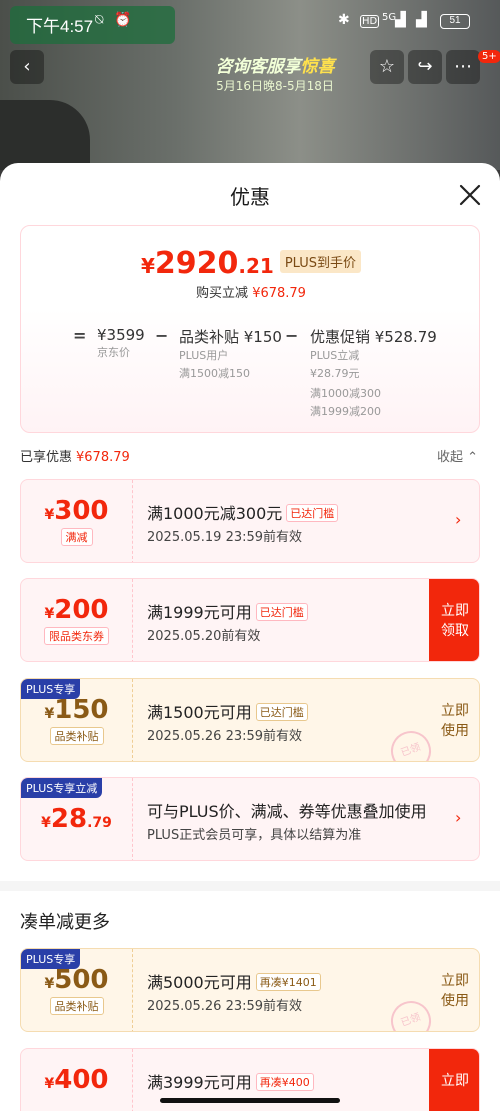 Image resolution: width=500 pixels, height=1111 pixels. What do you see at coordinates (80, 335) in the screenshot?
I see `formula-equals: =` at bounding box center [80, 335].